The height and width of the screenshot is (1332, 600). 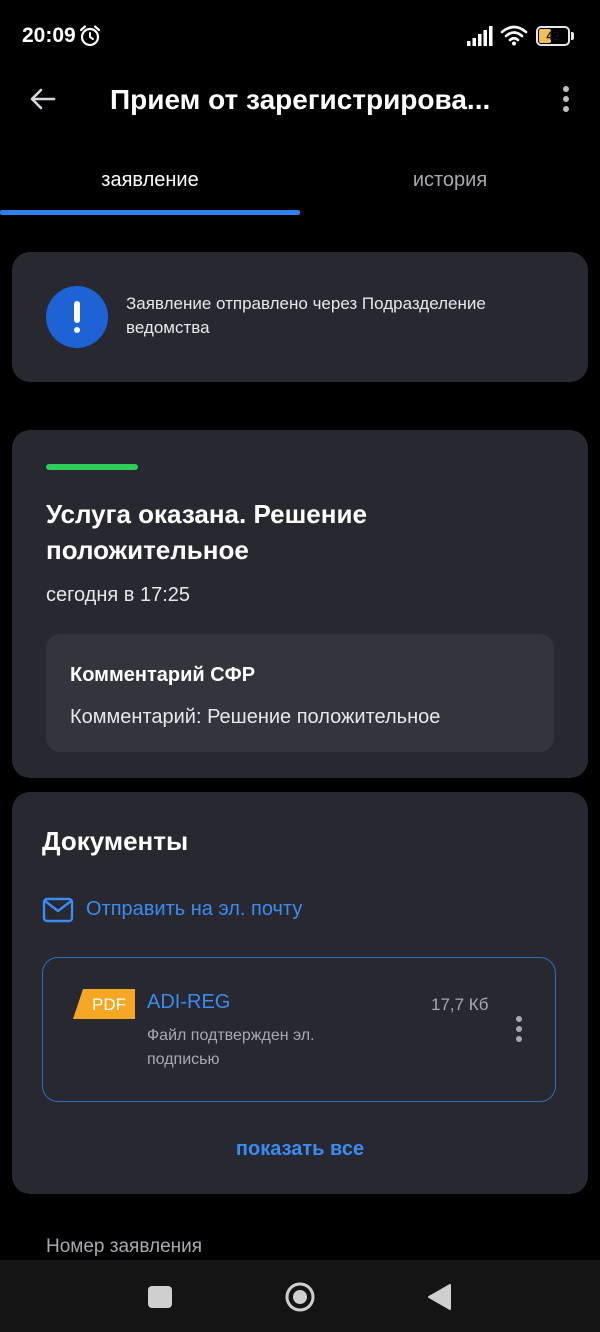 I want to click on send-email-label: Отправить на эл. почту, so click(x=194, y=909).